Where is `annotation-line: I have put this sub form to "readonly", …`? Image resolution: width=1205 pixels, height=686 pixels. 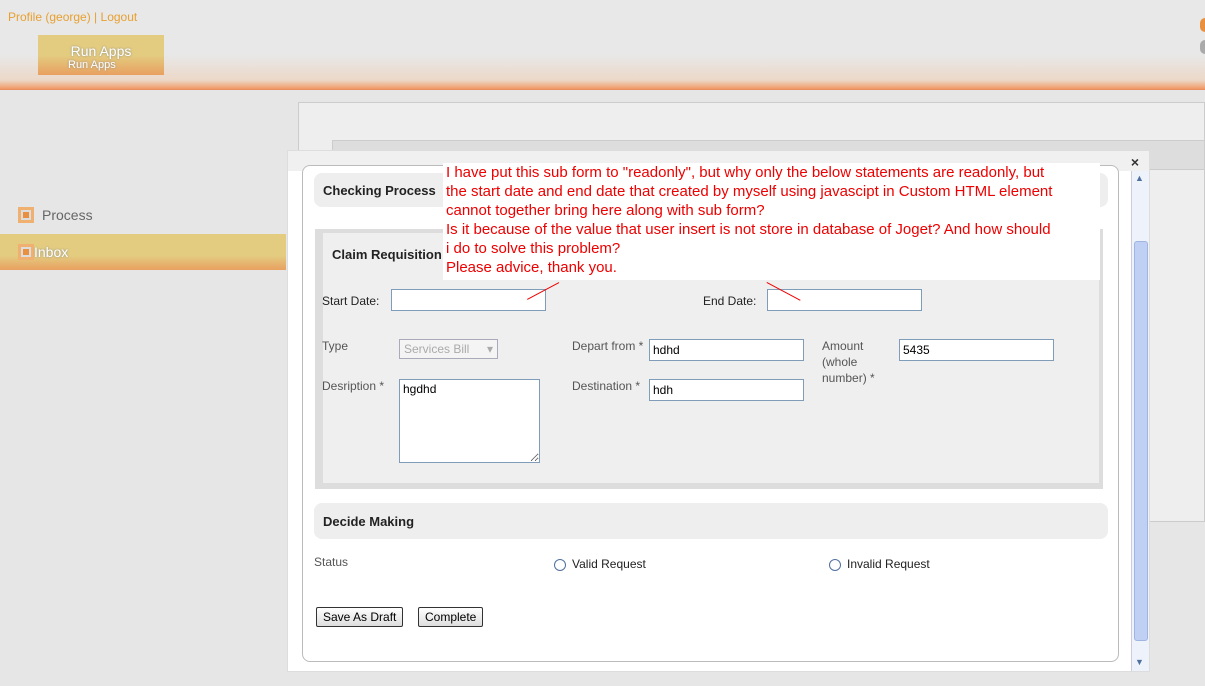 annotation-line: I have put this sub form to "readonly", … is located at coordinates (745, 172).